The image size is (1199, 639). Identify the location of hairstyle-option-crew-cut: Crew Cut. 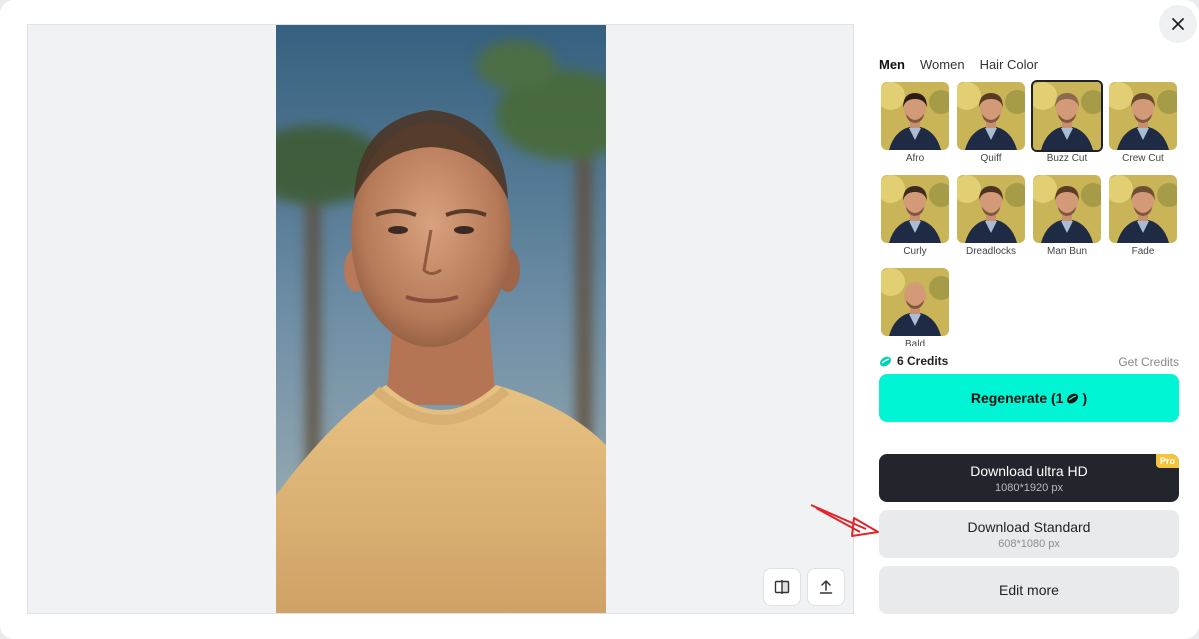
(1143, 125).